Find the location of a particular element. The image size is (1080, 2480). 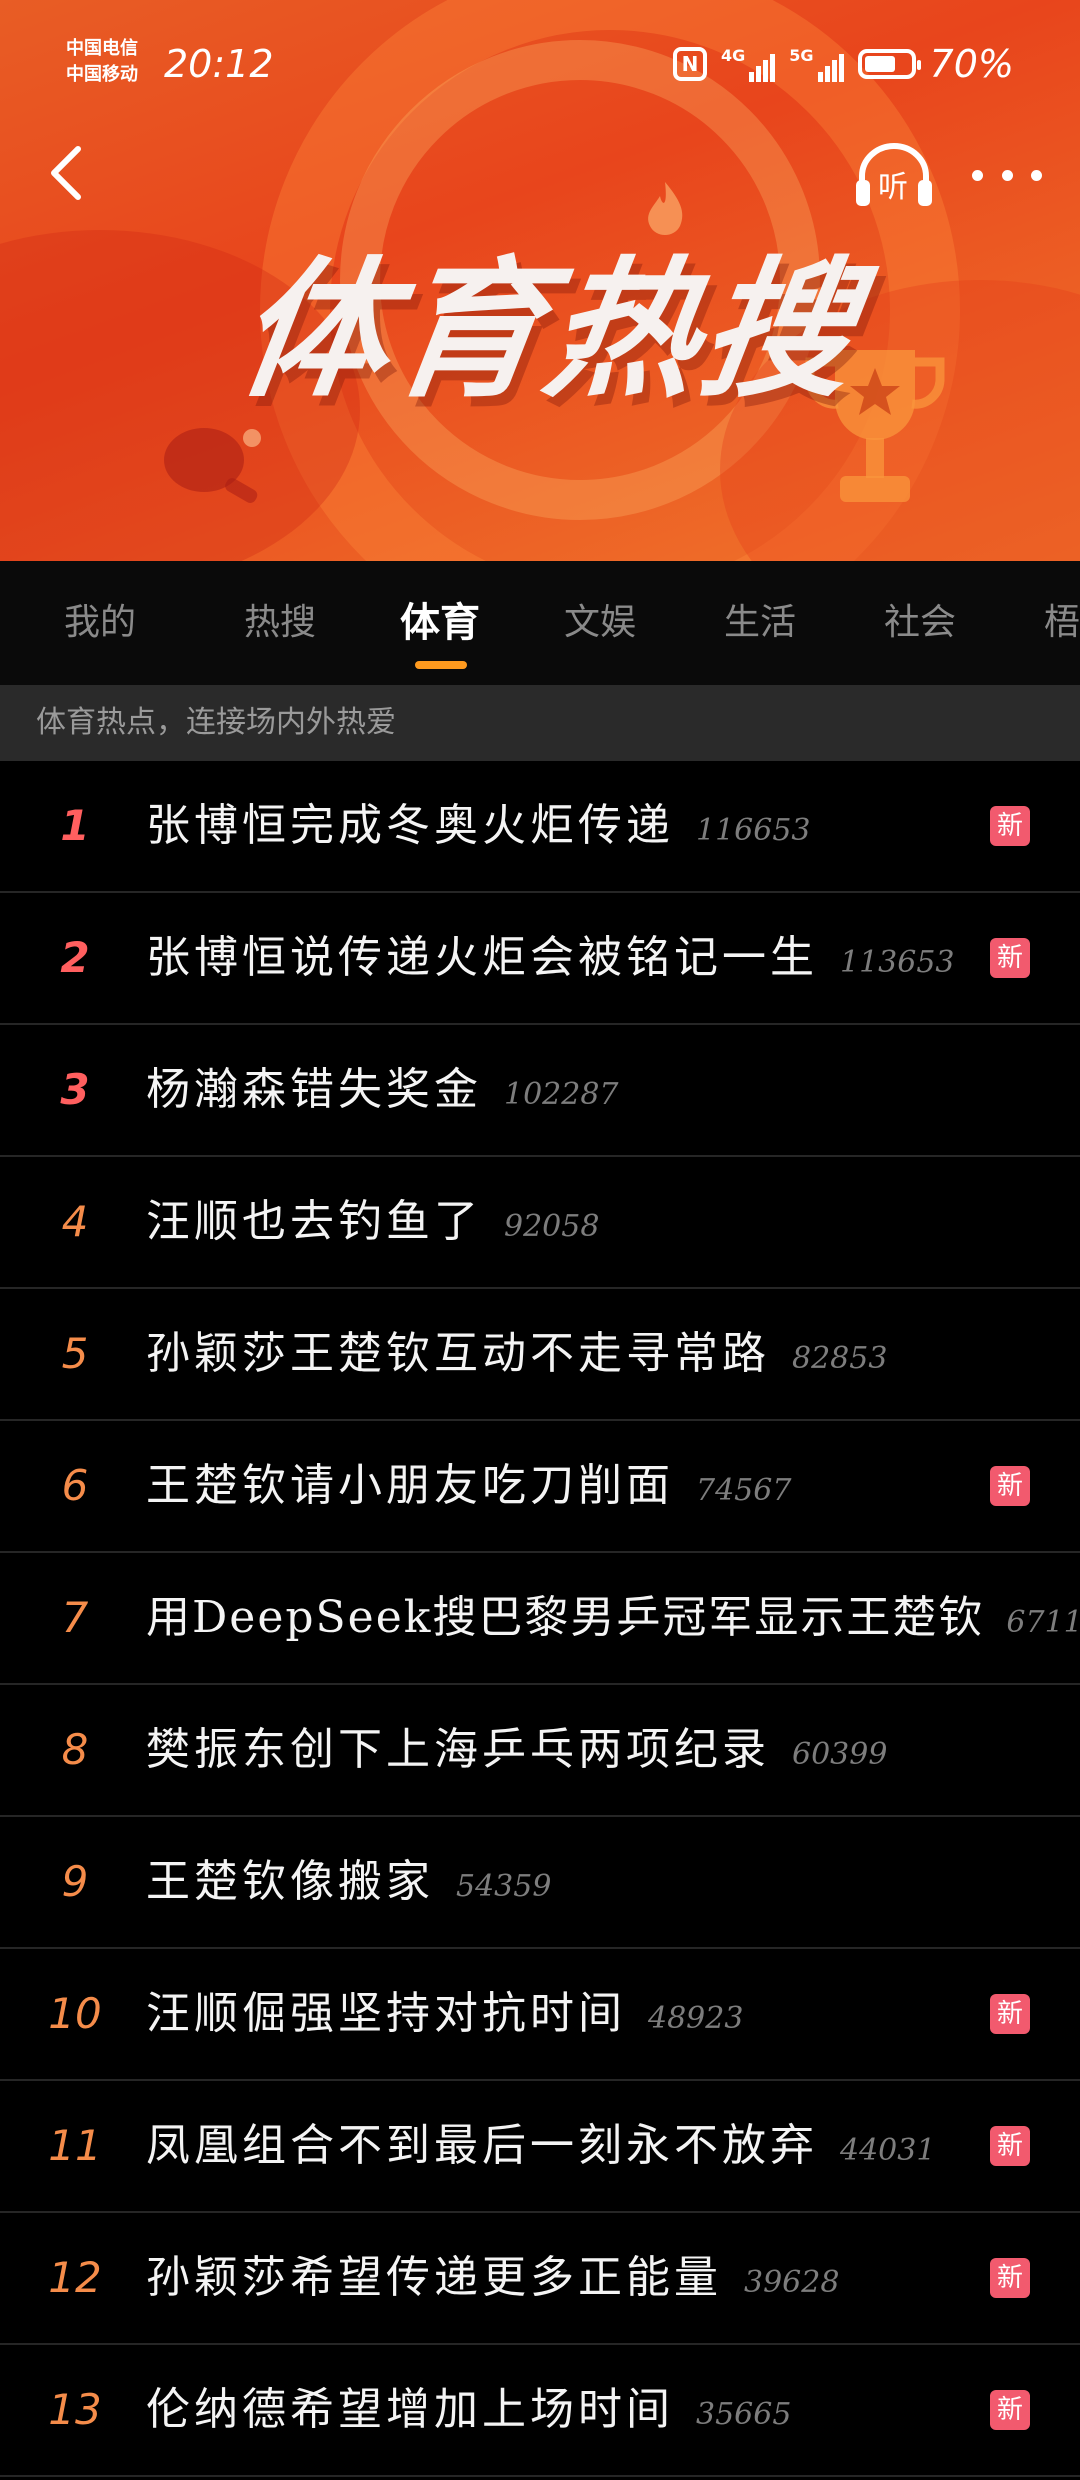

battery-icon is located at coordinates (889, 64).